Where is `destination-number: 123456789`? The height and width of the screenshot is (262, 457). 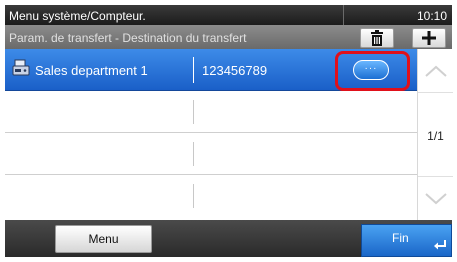
destination-number: 123456789 is located at coordinates (235, 70).